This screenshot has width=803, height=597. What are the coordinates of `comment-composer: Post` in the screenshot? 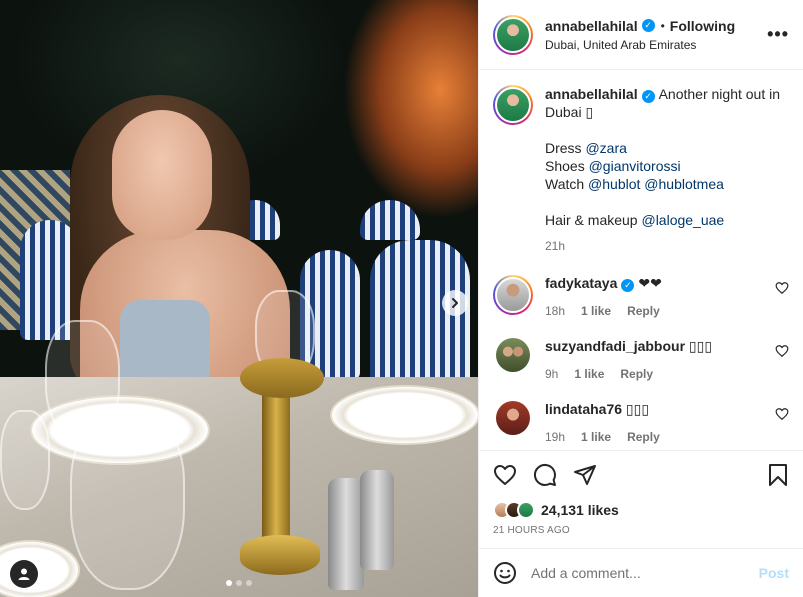 It's located at (641, 572).